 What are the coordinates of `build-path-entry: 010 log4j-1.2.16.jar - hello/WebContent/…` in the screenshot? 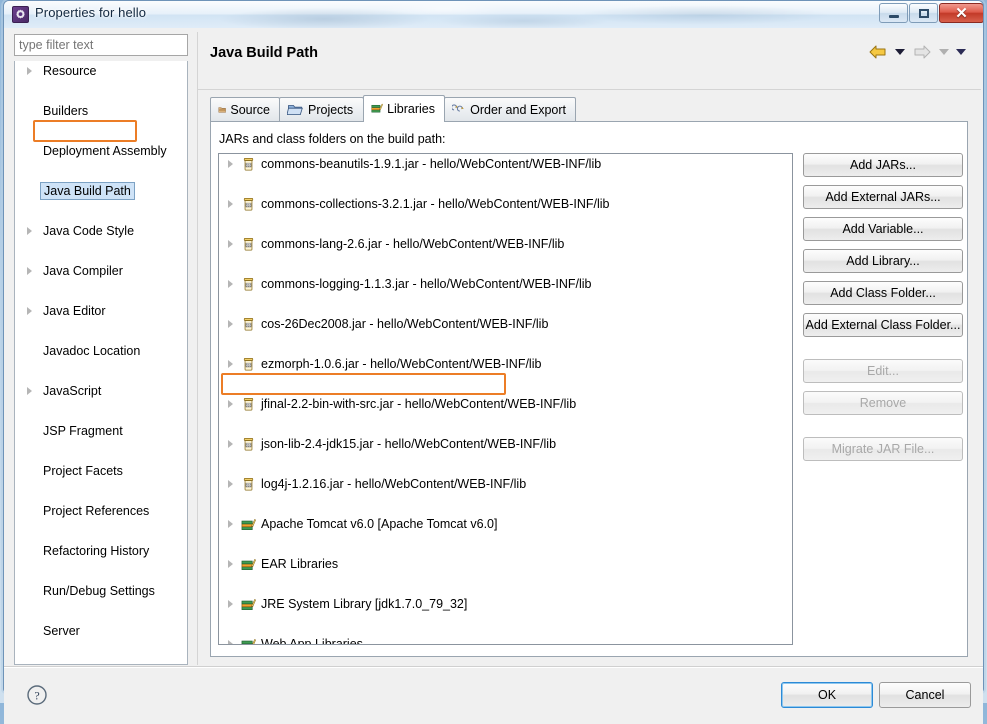 It's located at (505, 484).